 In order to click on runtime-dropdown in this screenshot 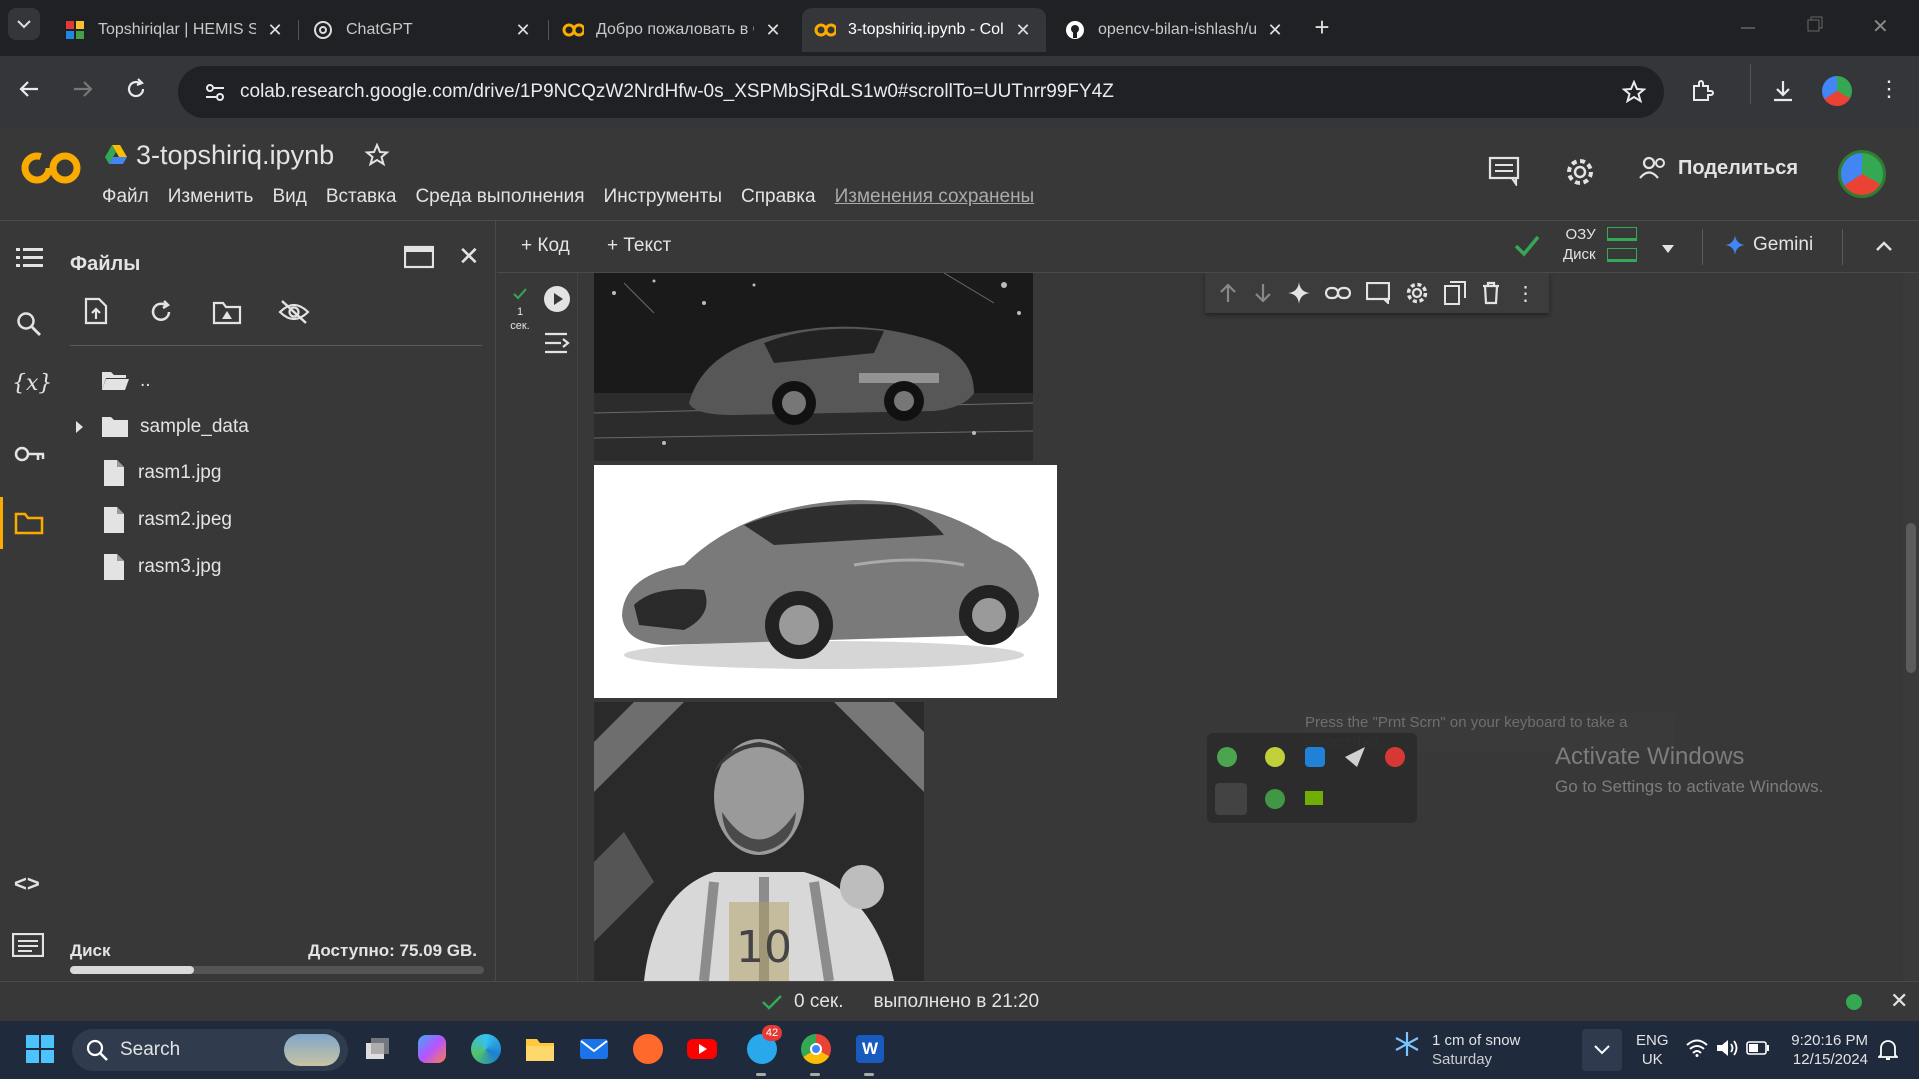, I will do `click(1668, 250)`.